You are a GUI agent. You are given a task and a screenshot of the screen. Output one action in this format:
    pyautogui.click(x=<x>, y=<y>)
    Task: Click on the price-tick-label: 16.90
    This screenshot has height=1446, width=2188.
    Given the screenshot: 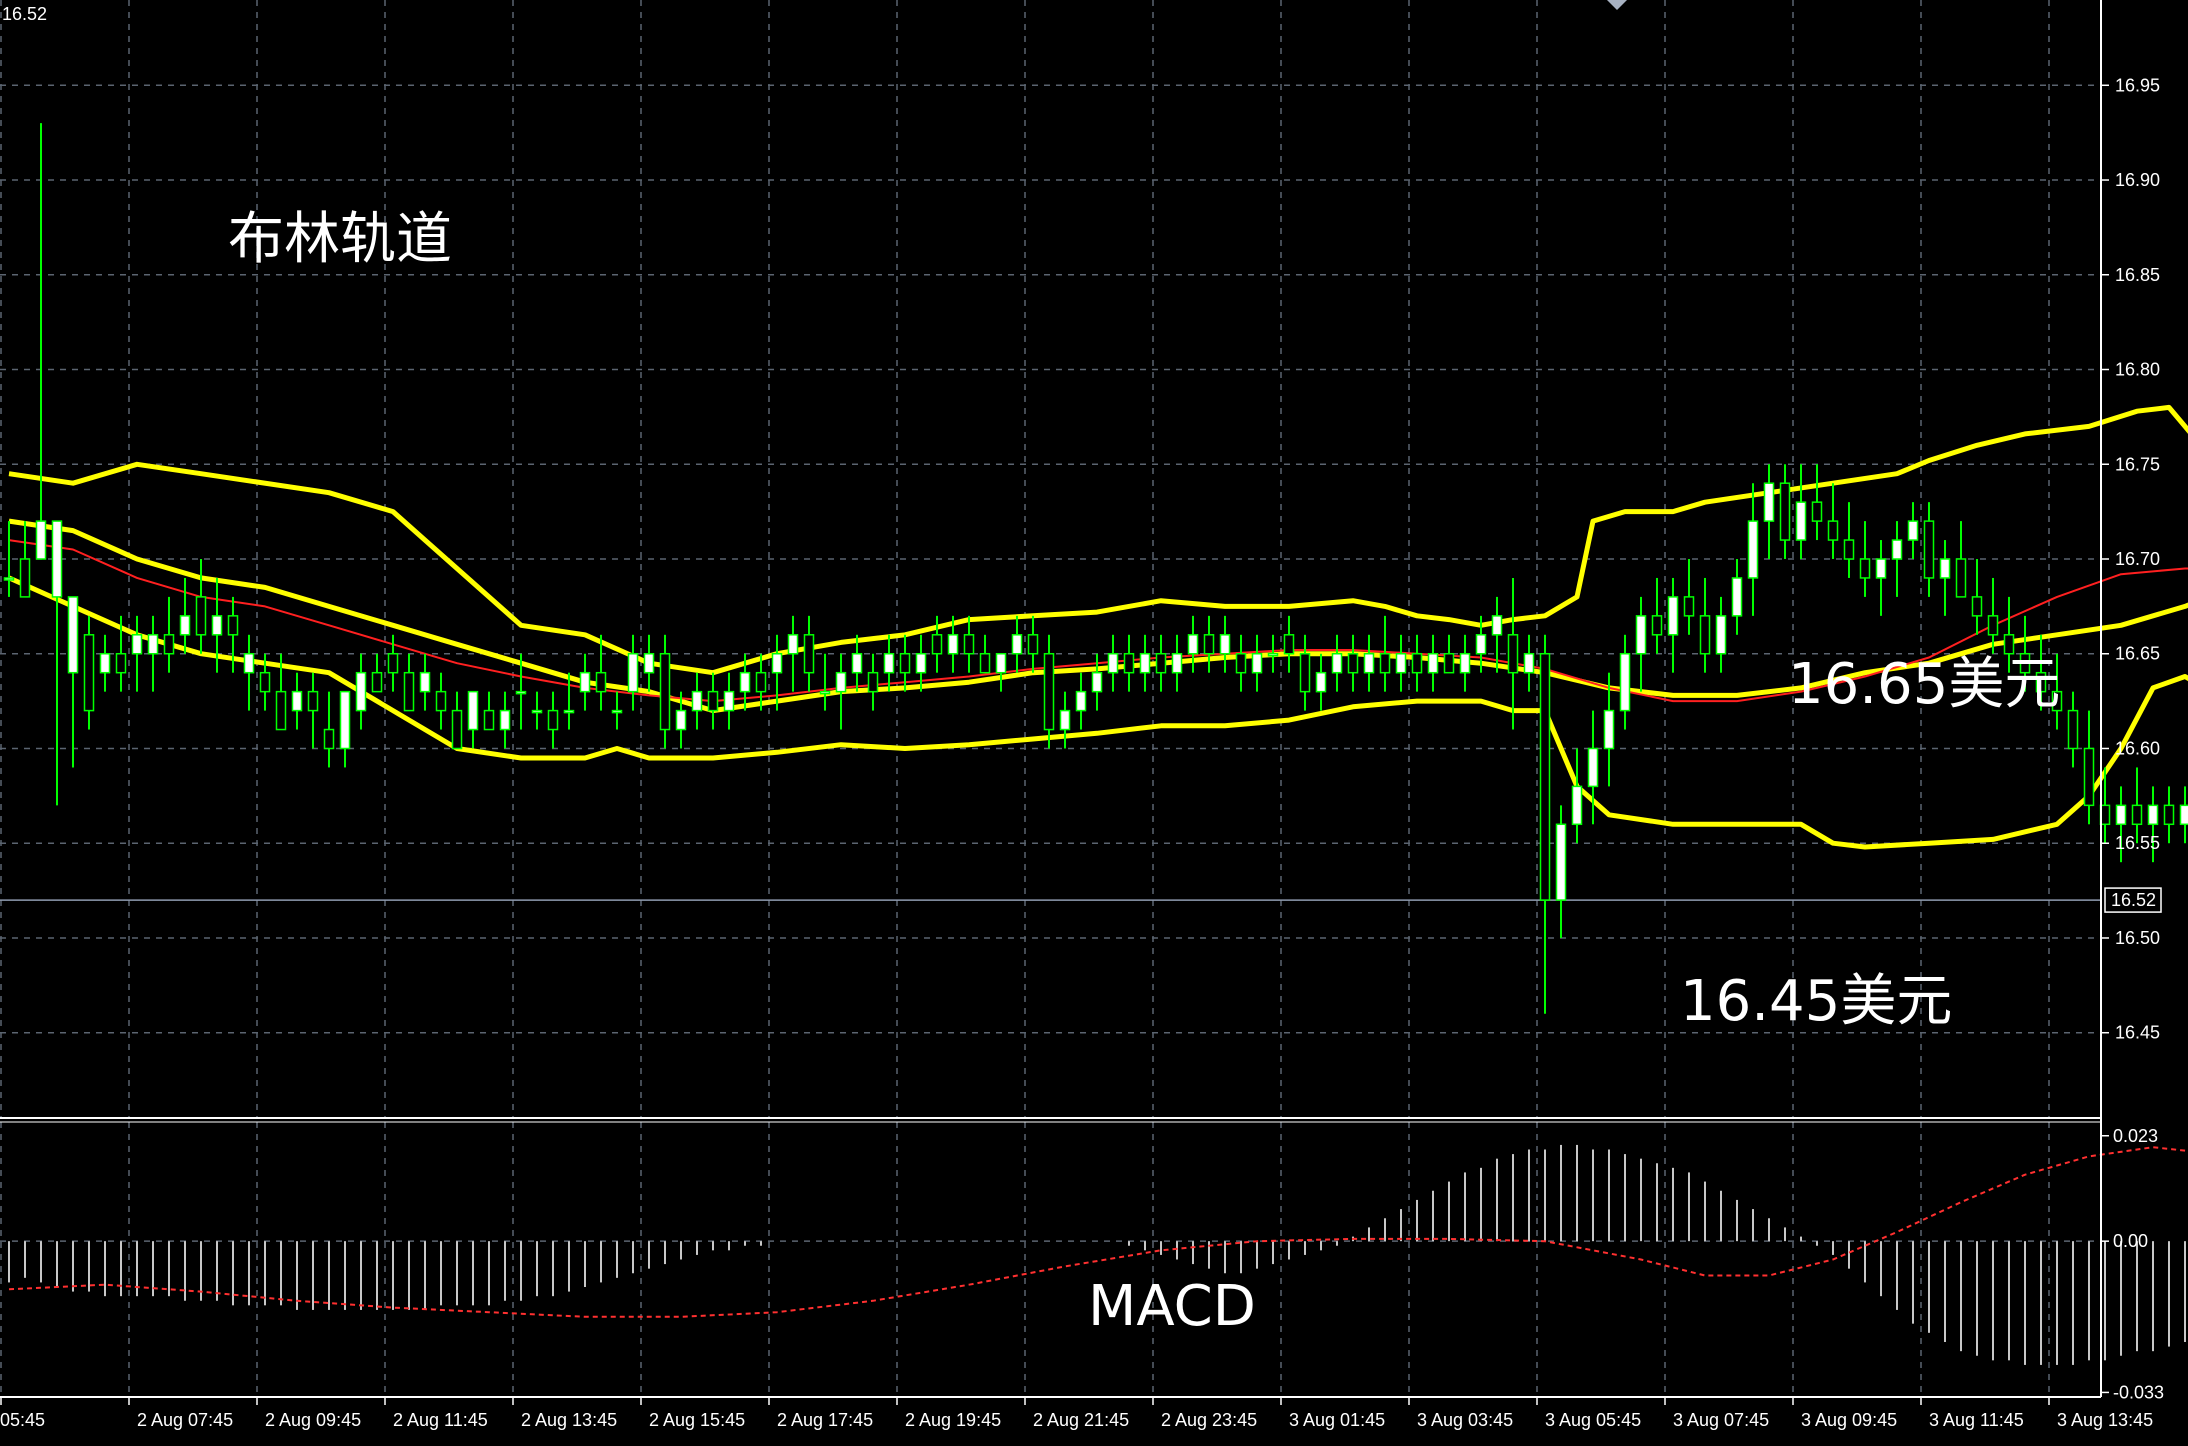 What is the action you would take?
    pyautogui.click(x=2137, y=180)
    